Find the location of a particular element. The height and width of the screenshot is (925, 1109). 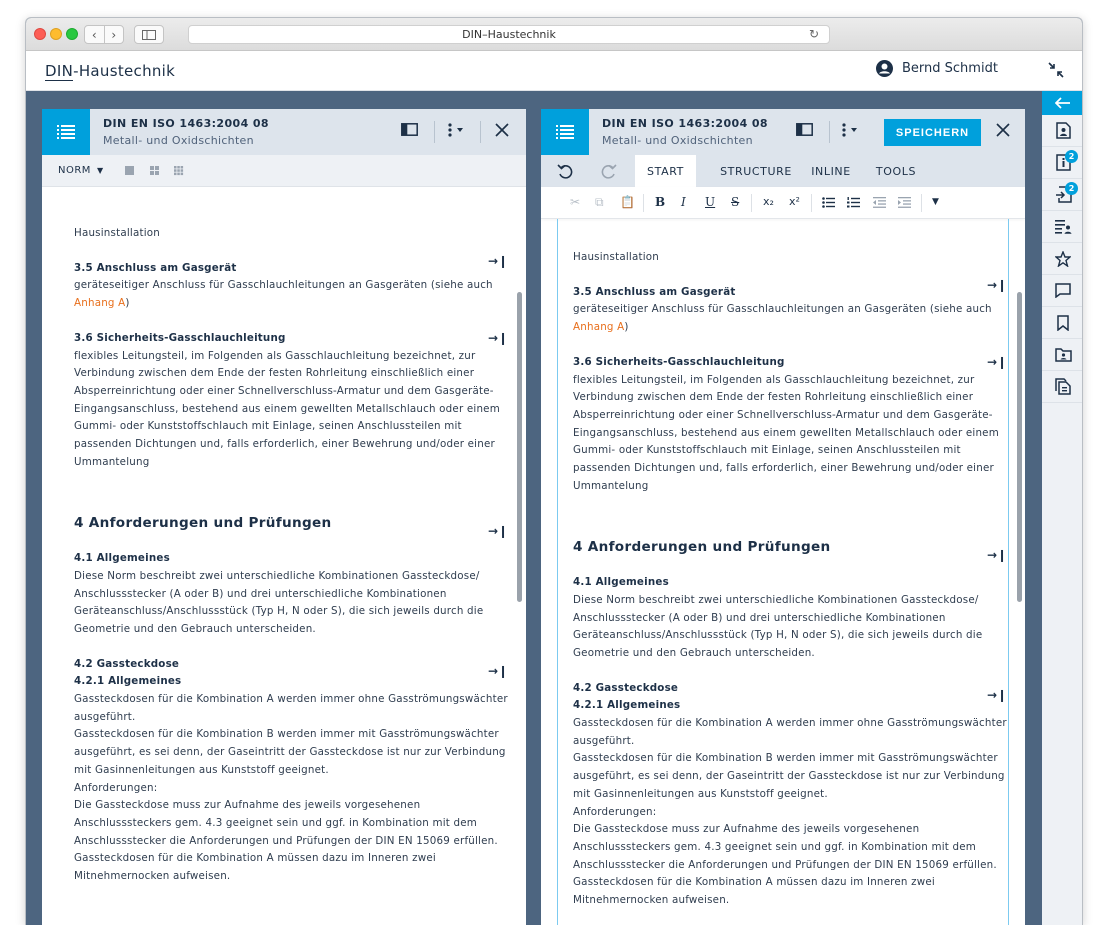

collapse-icon is located at coordinates (1056, 70).